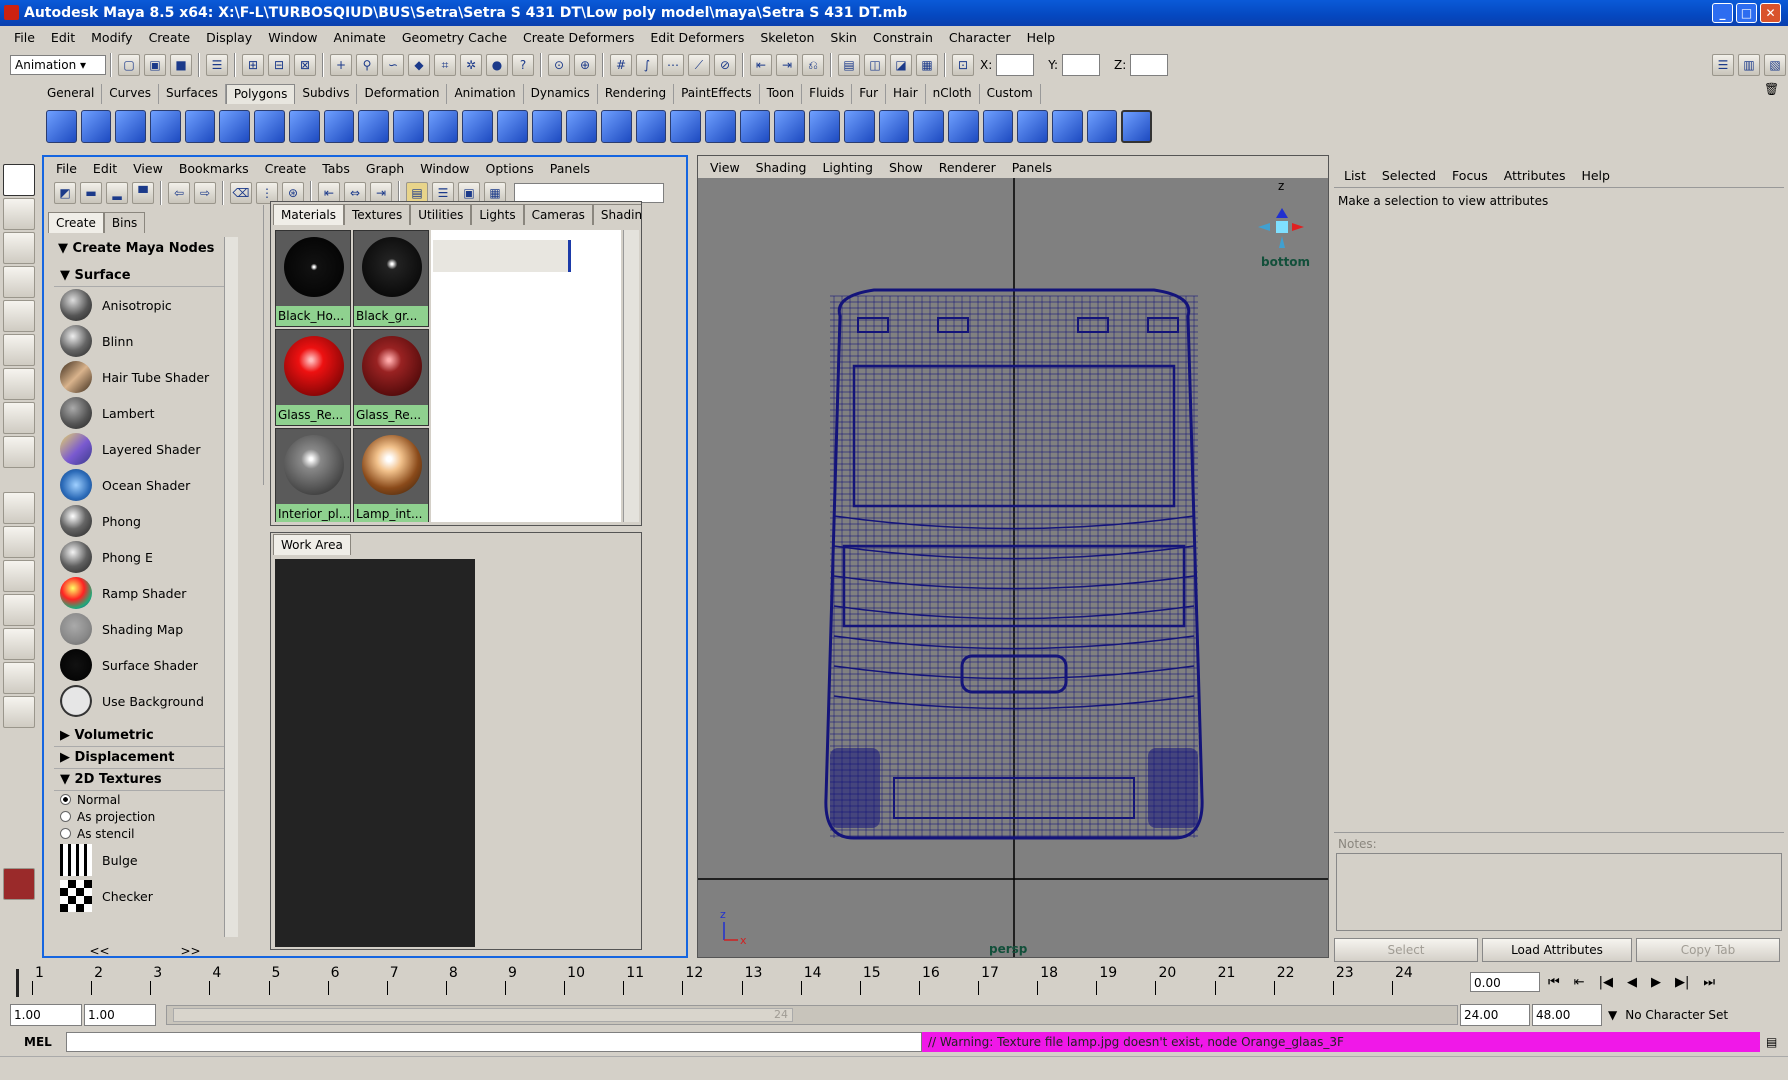  I want to click on render-view-icon: ▤, so click(849, 65).